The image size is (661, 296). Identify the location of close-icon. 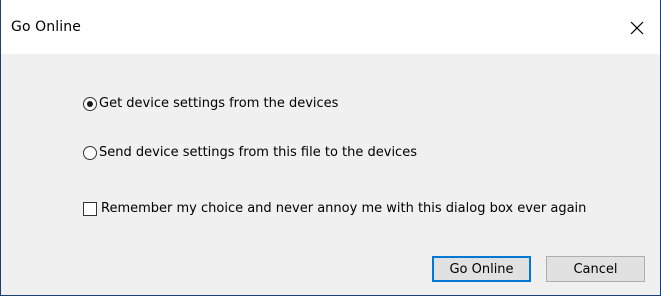
(637, 28).